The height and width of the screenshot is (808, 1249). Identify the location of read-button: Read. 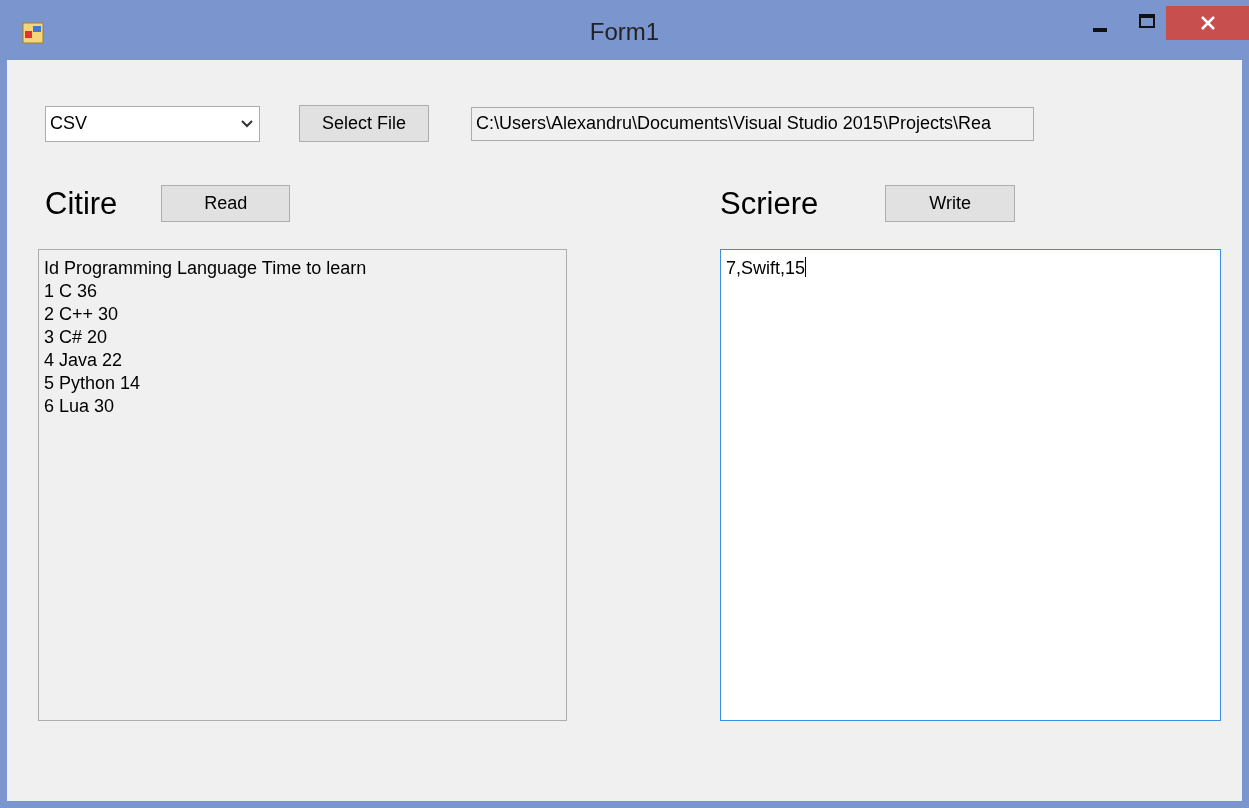
(226, 203).